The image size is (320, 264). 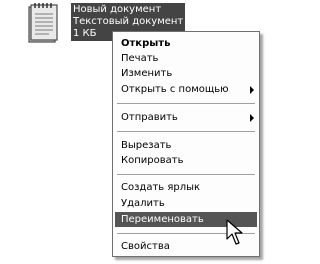 What do you see at coordinates (146, 145) in the screenshot?
I see `menu-item-label: Вырезать` at bounding box center [146, 145].